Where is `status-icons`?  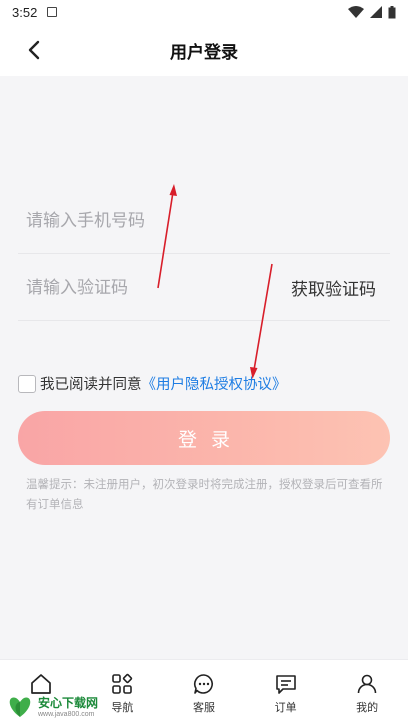
status-icons is located at coordinates (372, 12).